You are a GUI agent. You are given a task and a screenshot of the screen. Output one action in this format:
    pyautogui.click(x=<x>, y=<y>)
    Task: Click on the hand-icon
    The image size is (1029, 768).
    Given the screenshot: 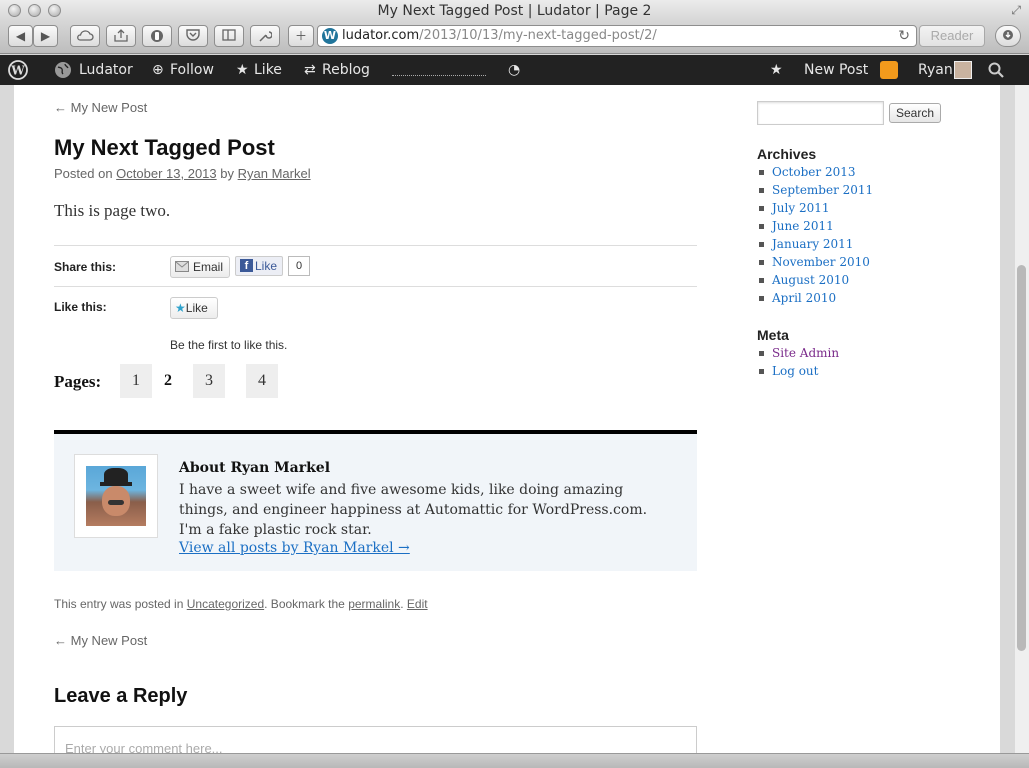 What is the action you would take?
    pyautogui.click(x=157, y=36)
    